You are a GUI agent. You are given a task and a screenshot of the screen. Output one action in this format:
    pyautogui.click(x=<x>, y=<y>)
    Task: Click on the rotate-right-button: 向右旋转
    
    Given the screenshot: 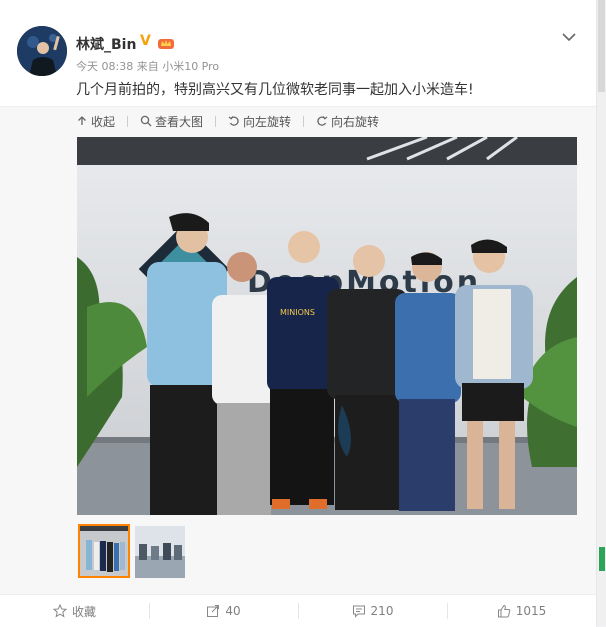 What is the action you would take?
    pyautogui.click(x=347, y=121)
    